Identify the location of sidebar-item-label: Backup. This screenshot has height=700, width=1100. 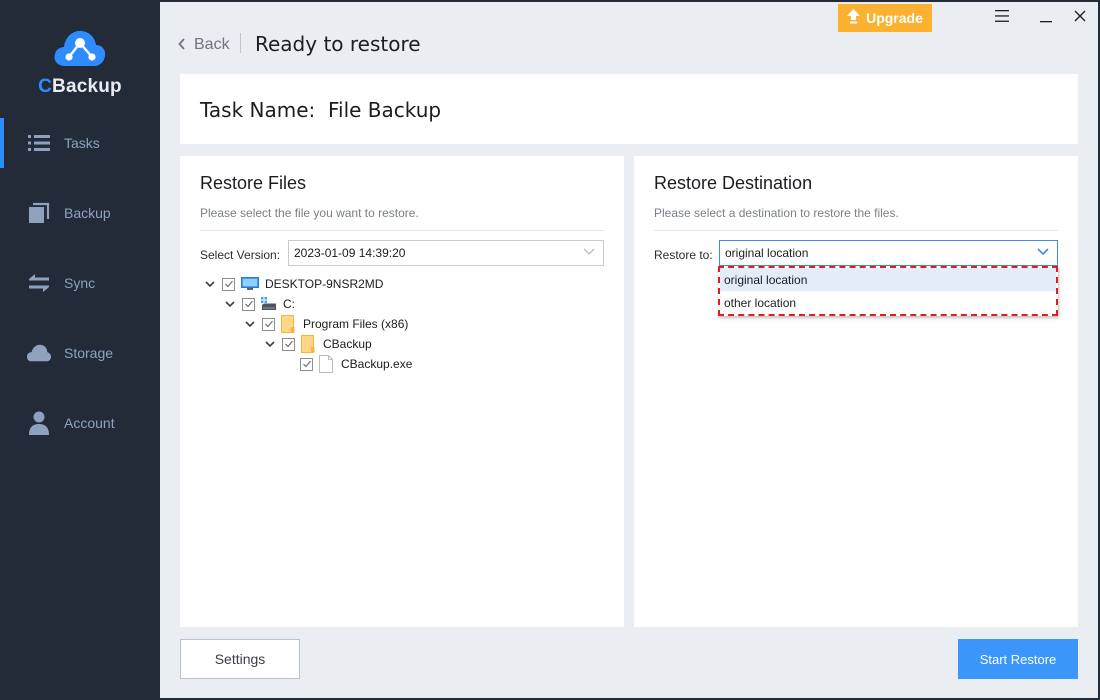
(87, 213).